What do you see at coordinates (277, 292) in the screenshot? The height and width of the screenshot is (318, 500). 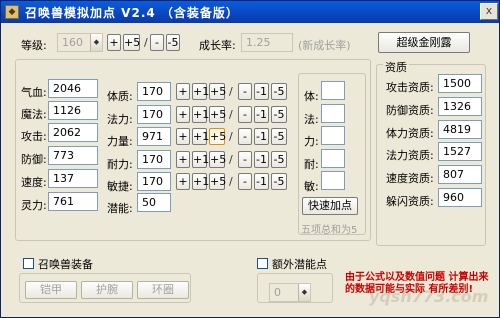 I see `extra-potential-value: 0` at bounding box center [277, 292].